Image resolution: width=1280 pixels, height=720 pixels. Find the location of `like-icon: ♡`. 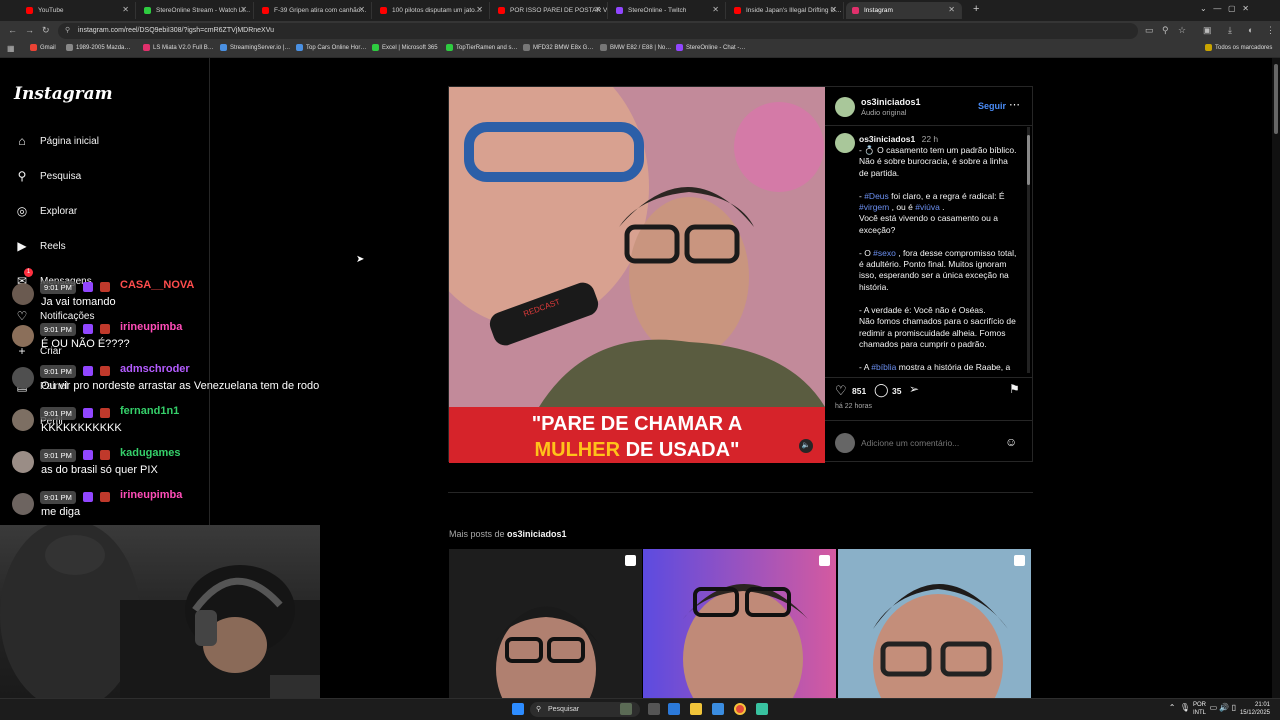

like-icon: ♡ is located at coordinates (841, 391).